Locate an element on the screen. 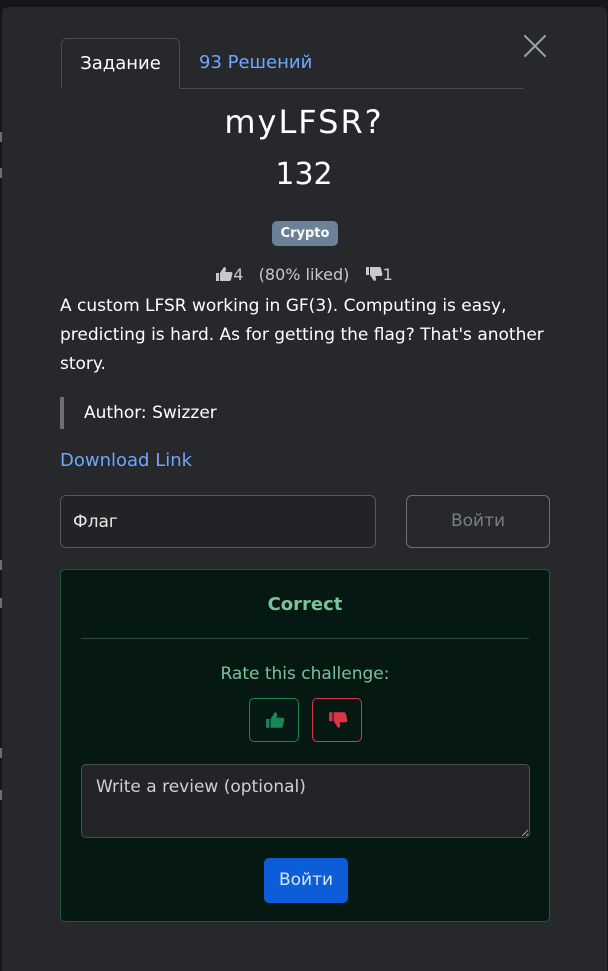  challenge-title: myLFSR? is located at coordinates (304, 122).